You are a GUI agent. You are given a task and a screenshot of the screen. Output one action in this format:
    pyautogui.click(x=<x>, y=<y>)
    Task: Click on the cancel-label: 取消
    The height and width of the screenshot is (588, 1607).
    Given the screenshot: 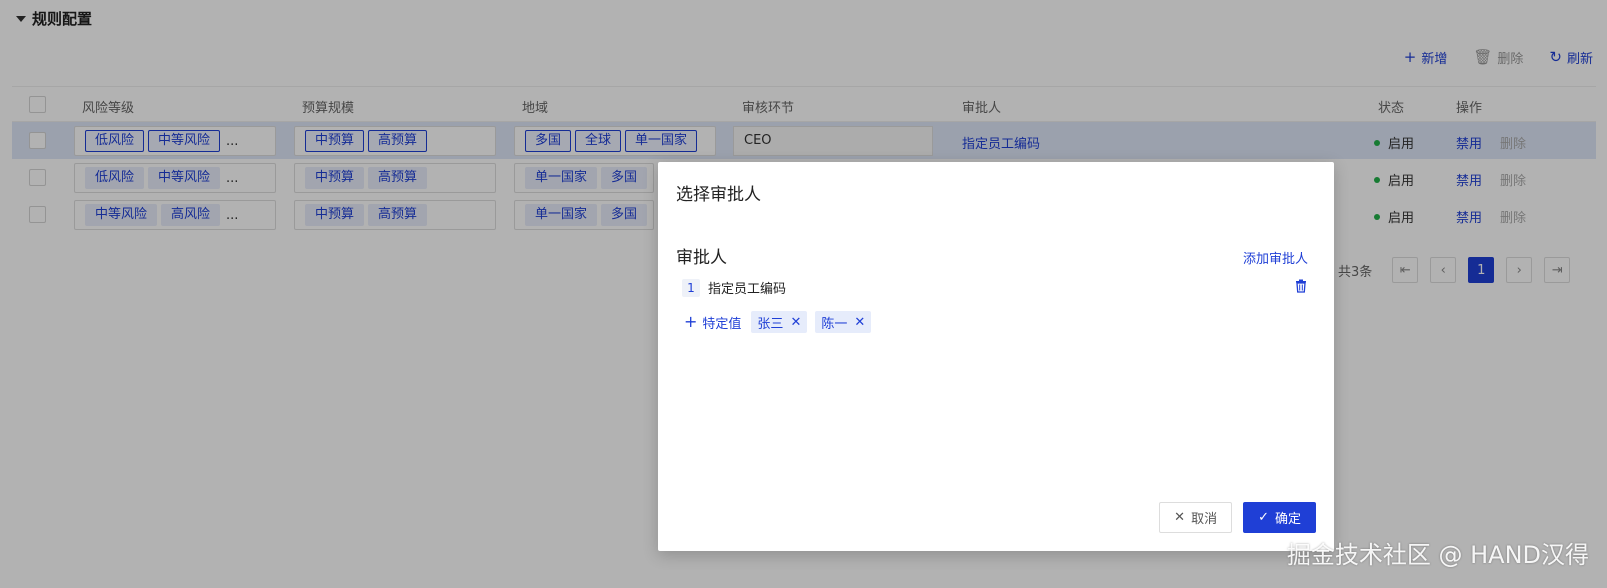 What is the action you would take?
    pyautogui.click(x=1204, y=519)
    